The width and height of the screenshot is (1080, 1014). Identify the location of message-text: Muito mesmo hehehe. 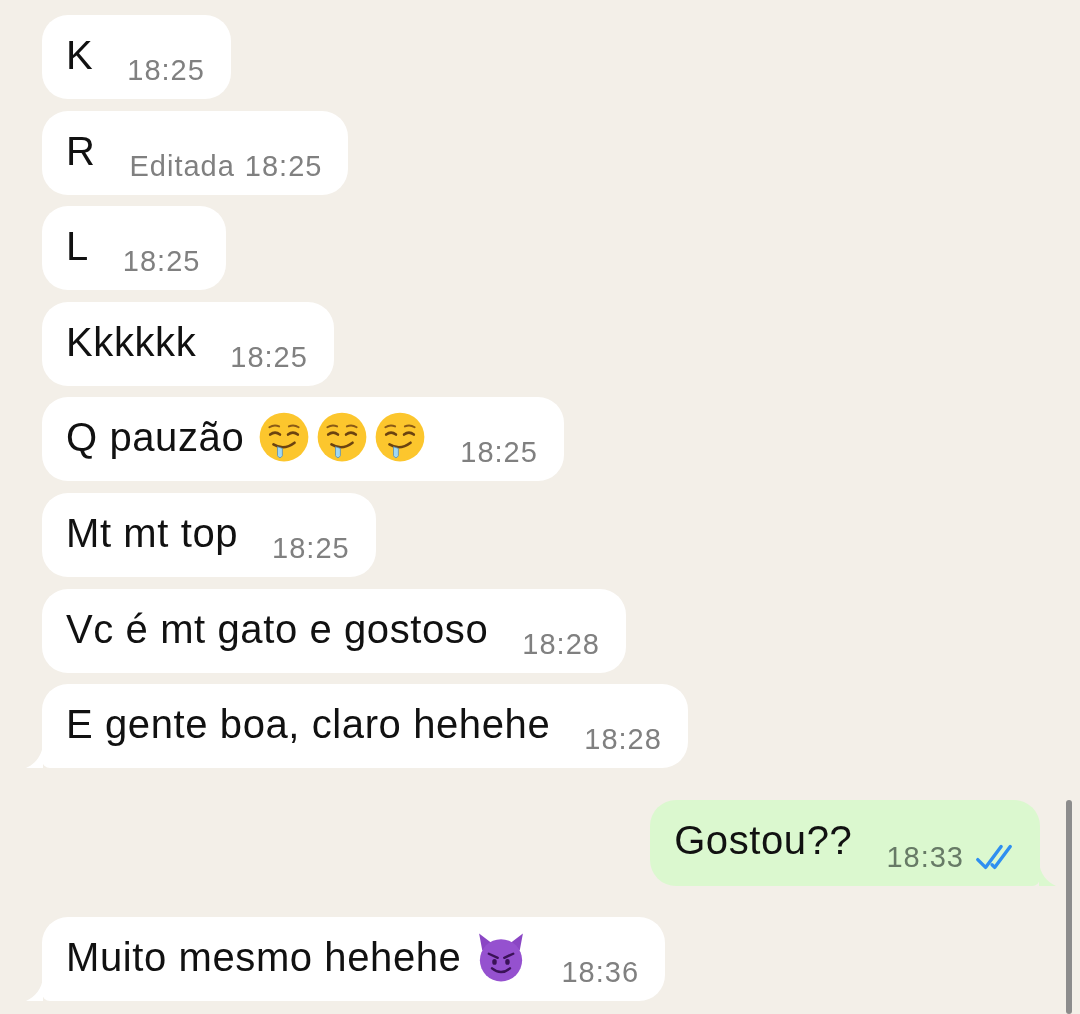
(264, 958).